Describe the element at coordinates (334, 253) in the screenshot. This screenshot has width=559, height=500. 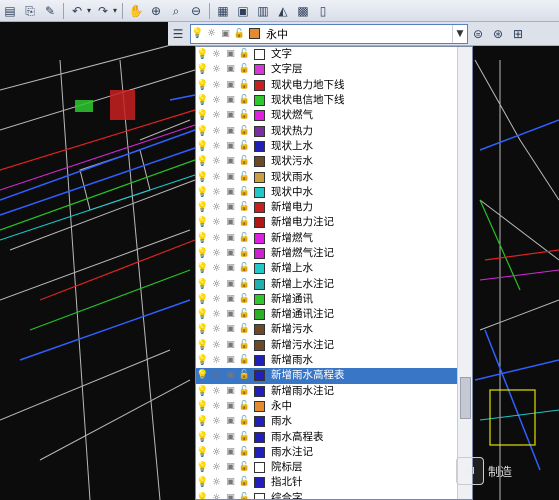
I see `layer-item: 💡 ☼ ▣ 🔓 新增燃气注记` at that location.